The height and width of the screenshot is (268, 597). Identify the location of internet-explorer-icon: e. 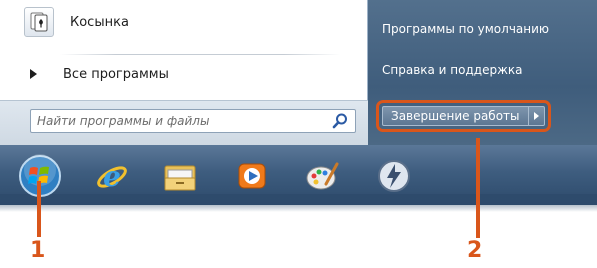
(112, 176).